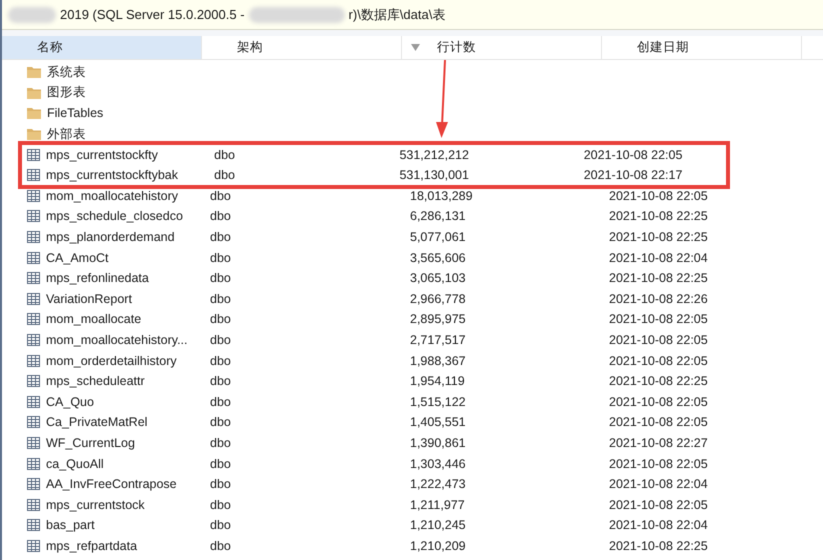 This screenshot has height=560, width=823. Describe the element at coordinates (112, 175) in the screenshot. I see `table-name: mps_currentstockftybak` at that location.